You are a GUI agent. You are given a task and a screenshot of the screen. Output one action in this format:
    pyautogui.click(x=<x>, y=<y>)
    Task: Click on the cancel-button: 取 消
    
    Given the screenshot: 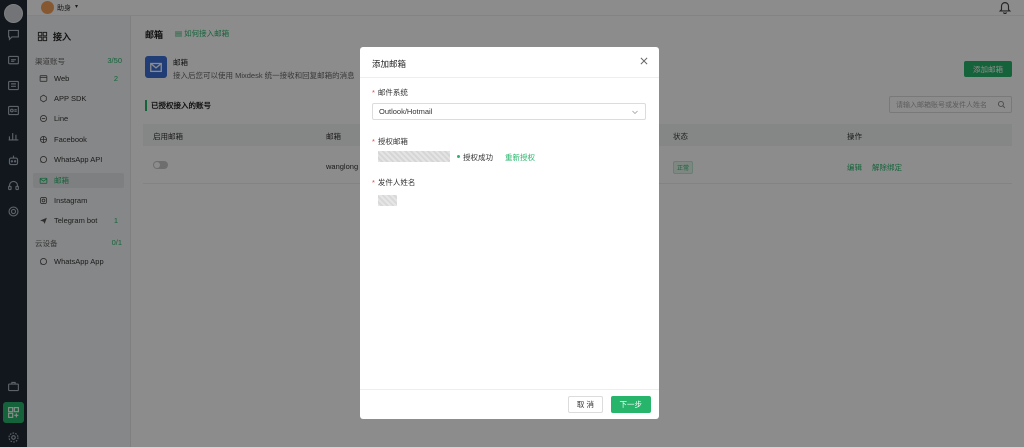 What is the action you would take?
    pyautogui.click(x=585, y=404)
    